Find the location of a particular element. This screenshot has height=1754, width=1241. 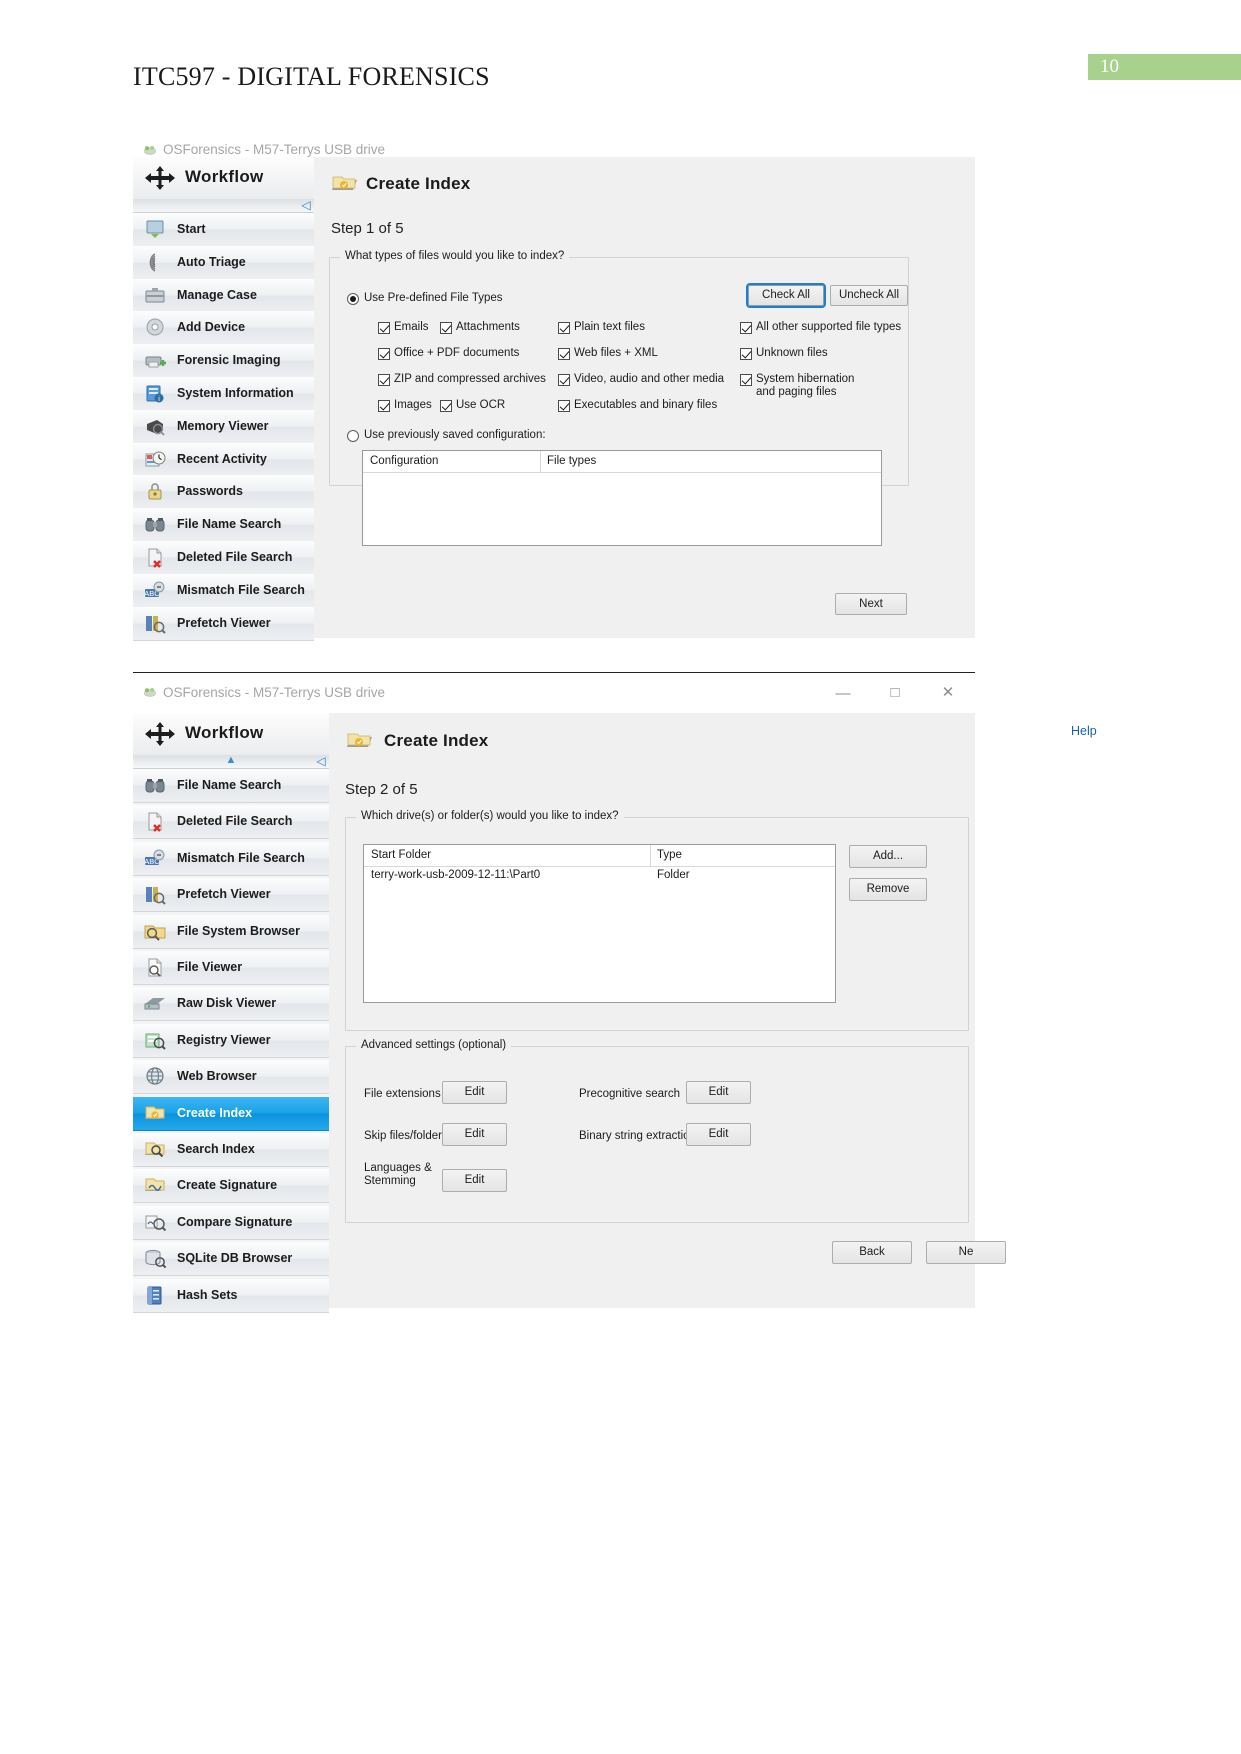

sidebar-item-memory-viewer: Memory Viewer is located at coordinates (223, 426).